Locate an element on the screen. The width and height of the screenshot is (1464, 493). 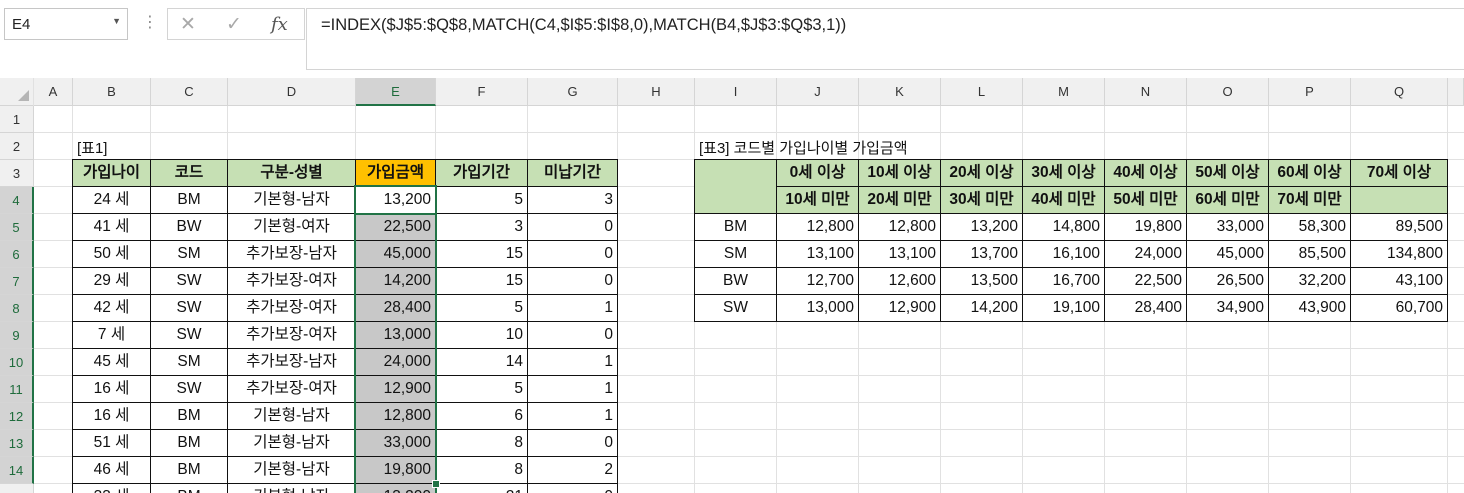
table1-cell: 14 is located at coordinates (481, 362).